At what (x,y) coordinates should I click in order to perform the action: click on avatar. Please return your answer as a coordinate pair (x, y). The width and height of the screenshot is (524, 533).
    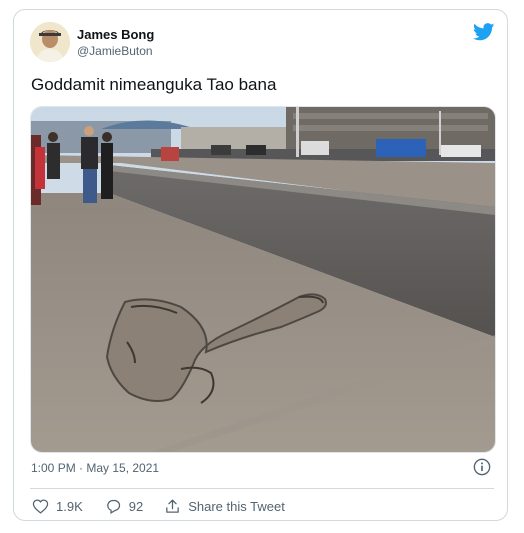
    Looking at the image, I should click on (50, 42).